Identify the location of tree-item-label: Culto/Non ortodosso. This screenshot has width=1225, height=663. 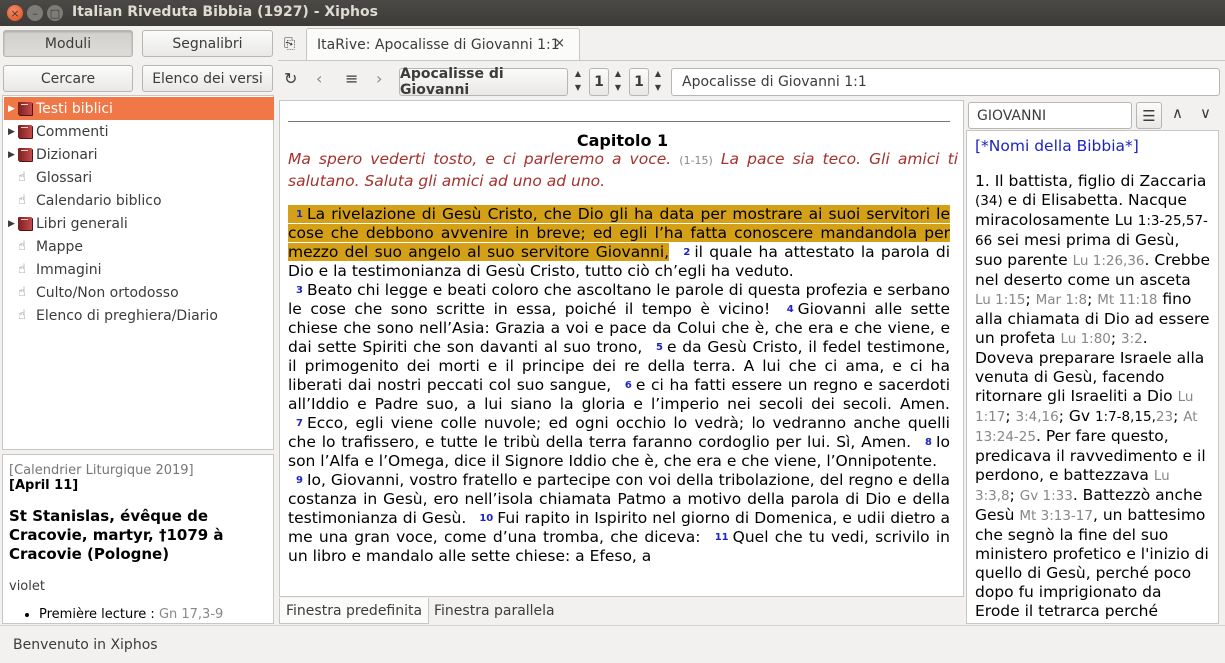
(107, 292).